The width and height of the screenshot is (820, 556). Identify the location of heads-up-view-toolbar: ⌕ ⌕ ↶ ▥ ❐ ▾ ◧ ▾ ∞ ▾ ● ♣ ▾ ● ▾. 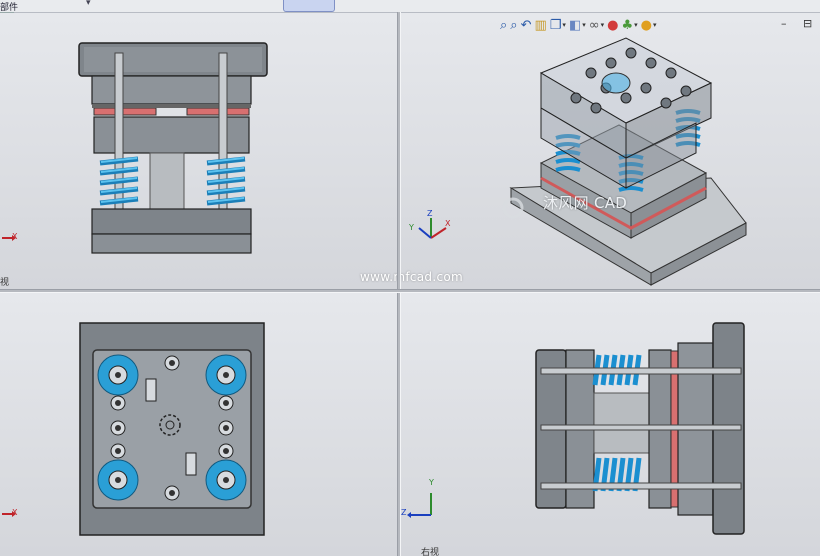
(578, 25).